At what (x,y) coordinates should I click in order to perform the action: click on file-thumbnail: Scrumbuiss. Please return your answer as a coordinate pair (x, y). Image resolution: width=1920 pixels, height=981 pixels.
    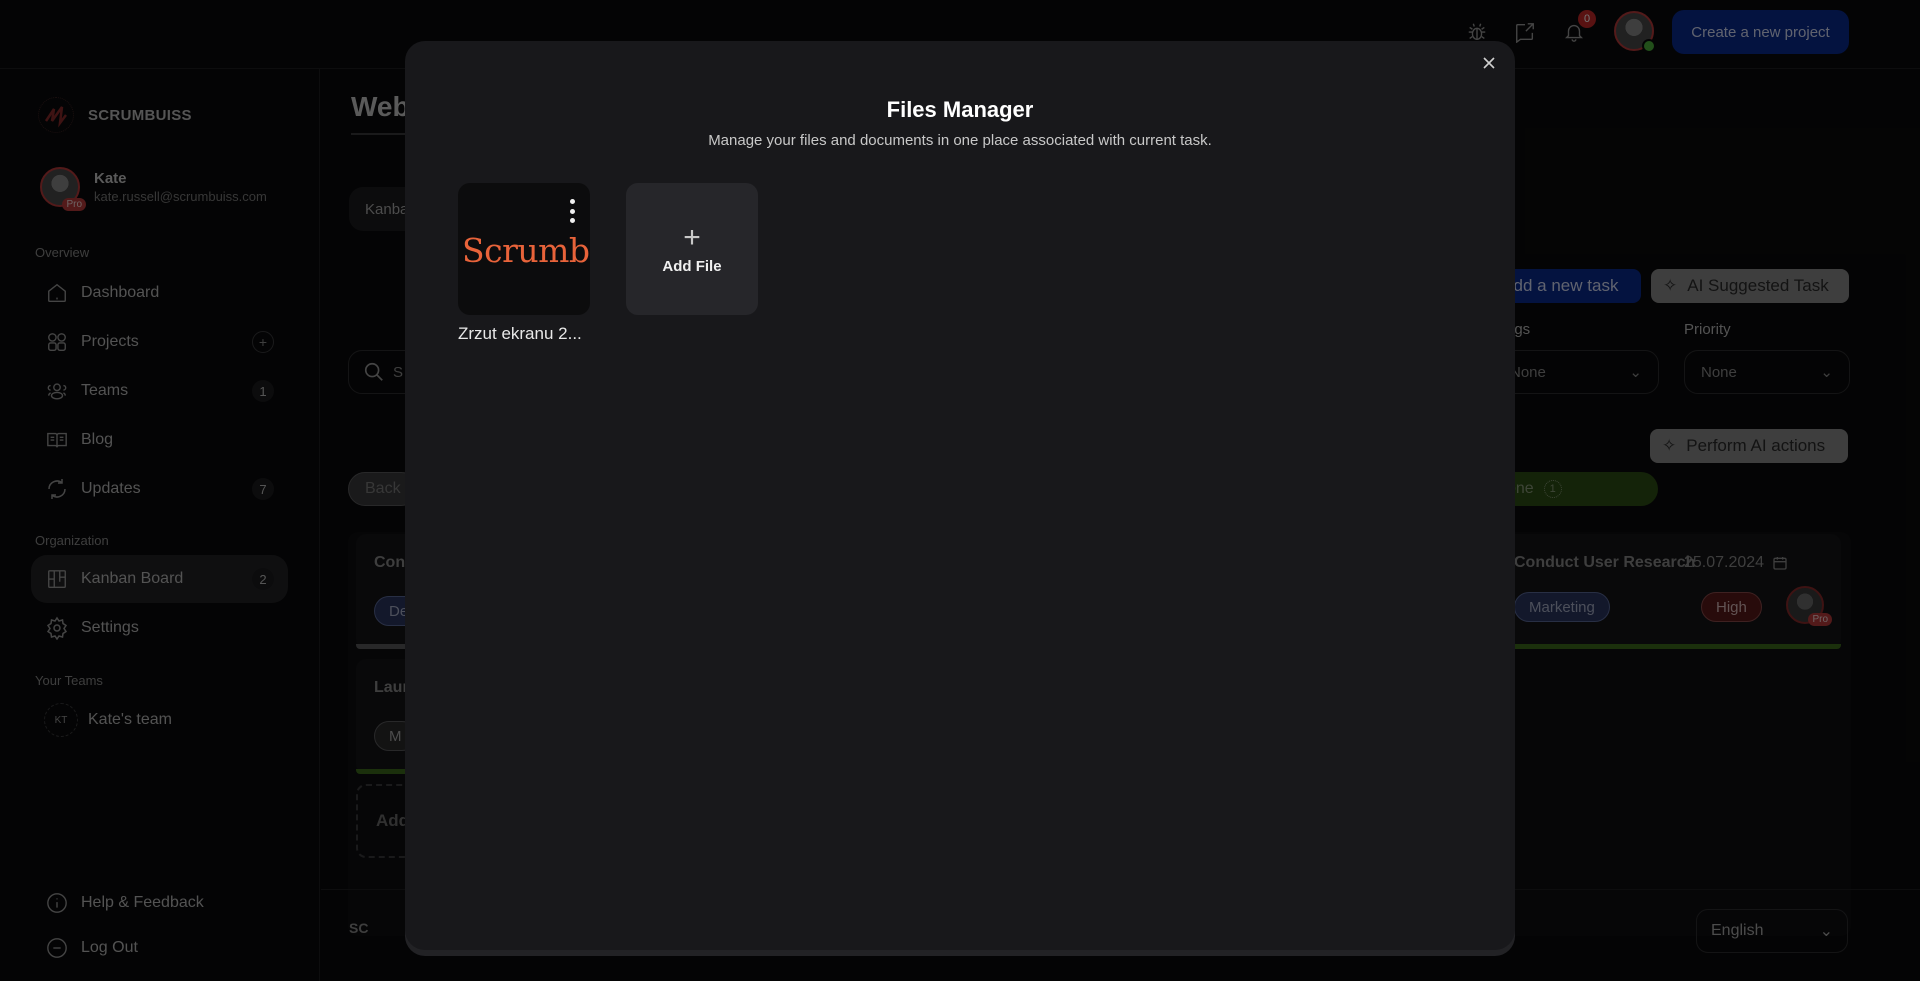
    Looking at the image, I should click on (524, 249).